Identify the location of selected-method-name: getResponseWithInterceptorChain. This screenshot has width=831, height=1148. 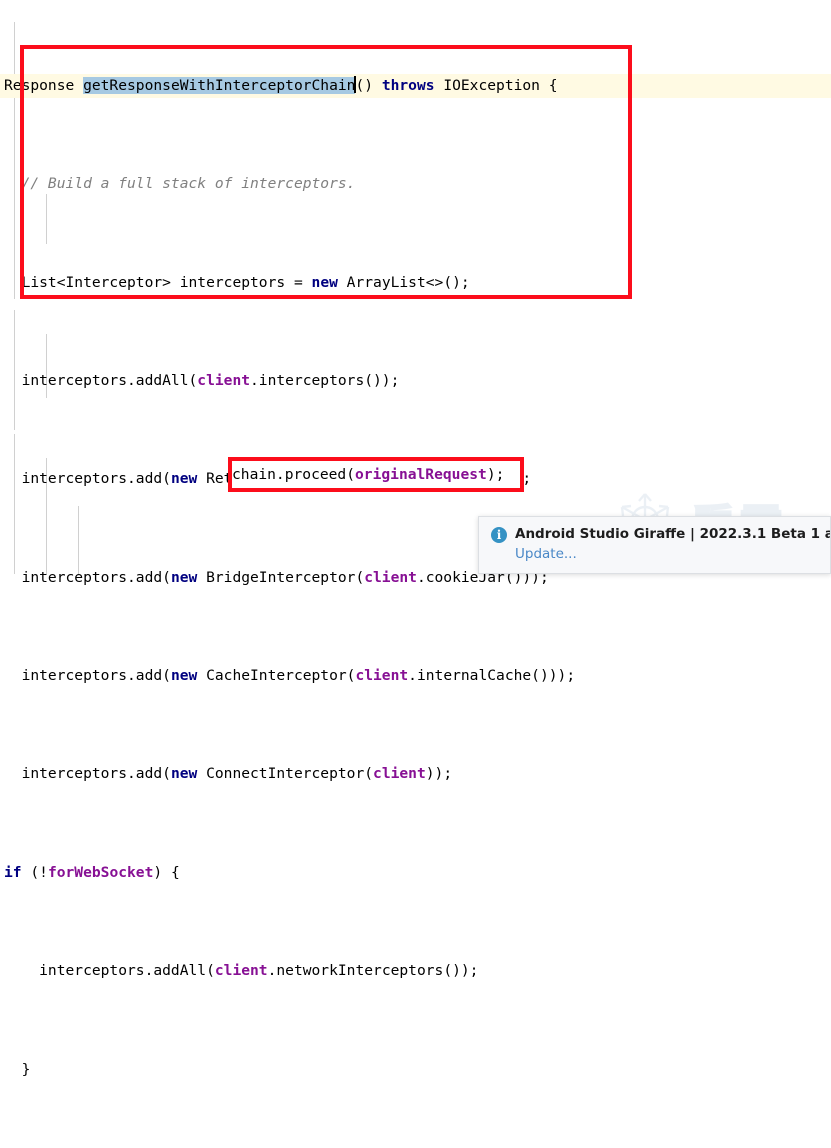
(219, 85).